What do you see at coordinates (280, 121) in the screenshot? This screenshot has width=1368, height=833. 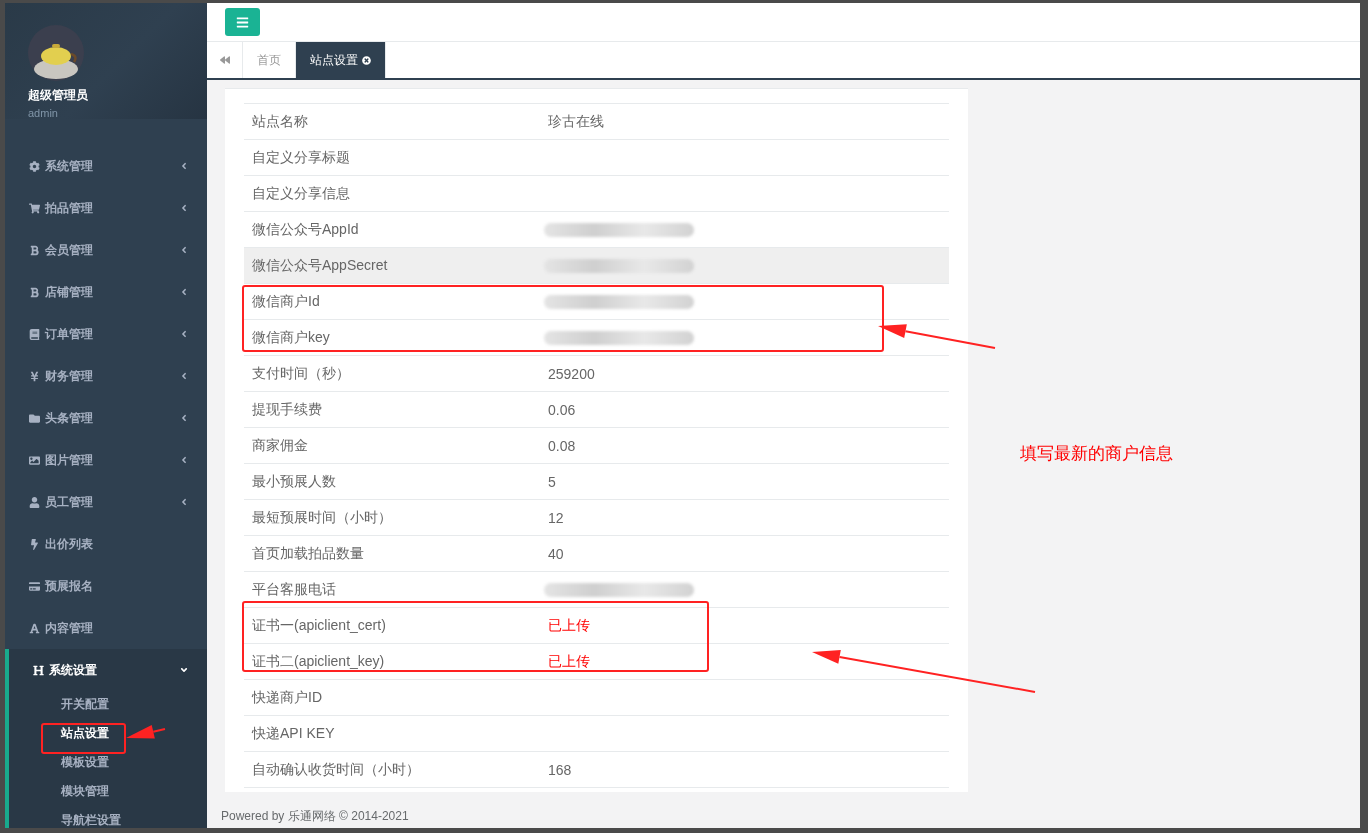 I see `setting-label: 站点名称` at bounding box center [280, 121].